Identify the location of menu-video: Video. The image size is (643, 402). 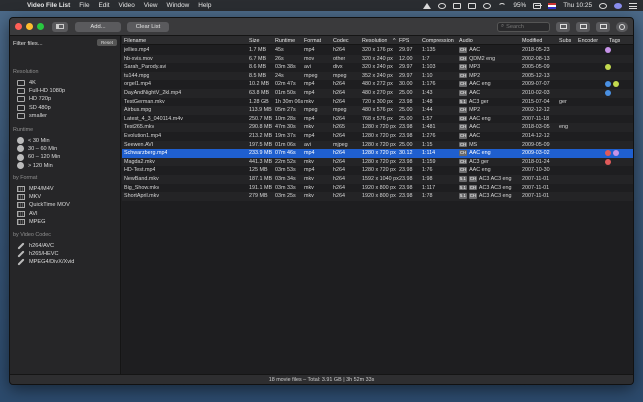
(127, 5).